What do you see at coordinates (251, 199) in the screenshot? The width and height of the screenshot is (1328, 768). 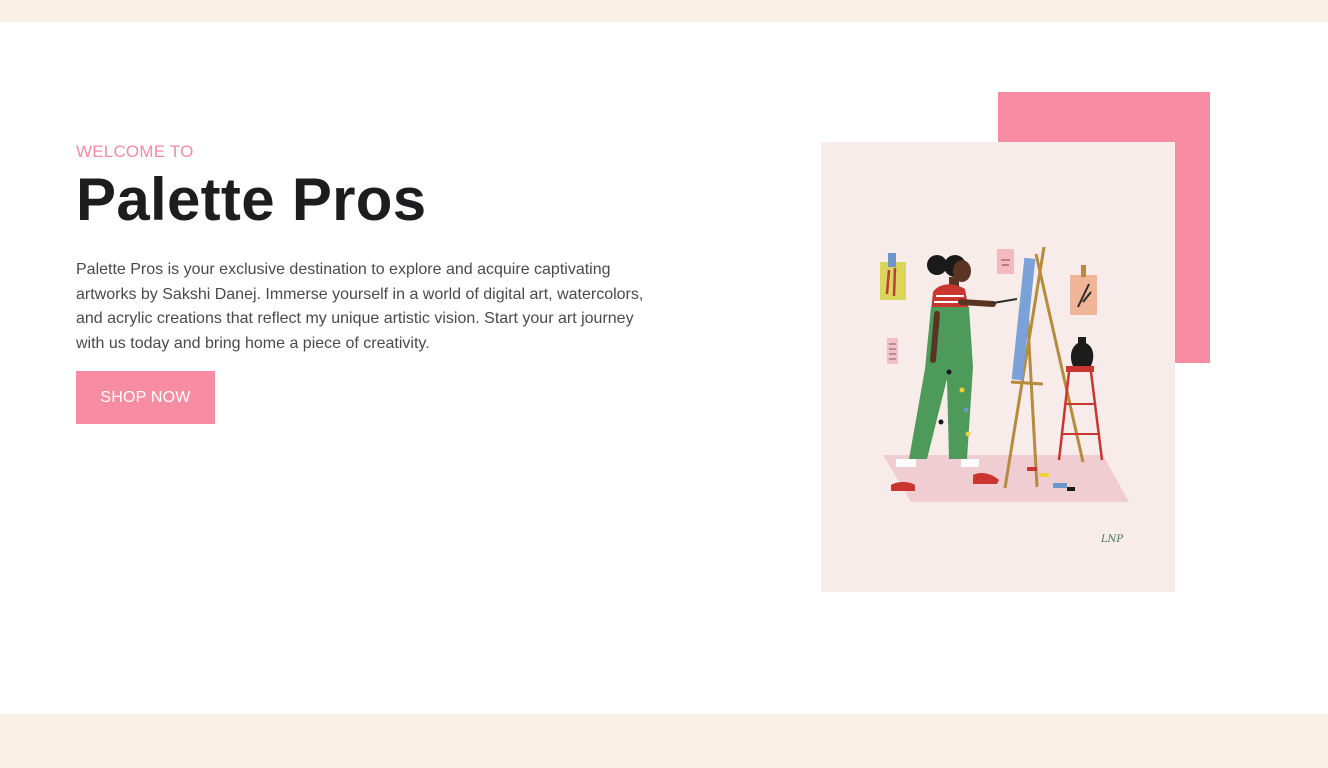 I see `hero-title: Palette Pros` at bounding box center [251, 199].